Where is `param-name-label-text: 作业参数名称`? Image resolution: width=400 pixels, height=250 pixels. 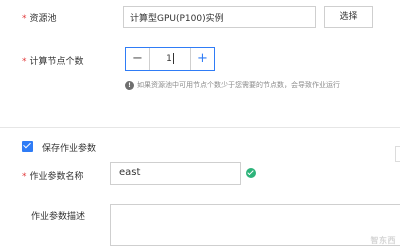 param-name-label-text: 作业参数名称 is located at coordinates (56, 177).